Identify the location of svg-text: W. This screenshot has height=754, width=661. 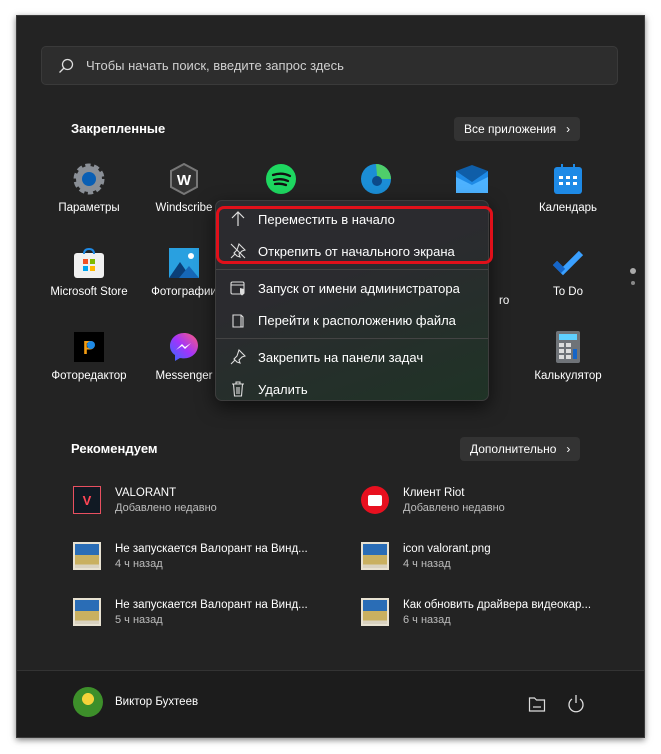
(184, 180).